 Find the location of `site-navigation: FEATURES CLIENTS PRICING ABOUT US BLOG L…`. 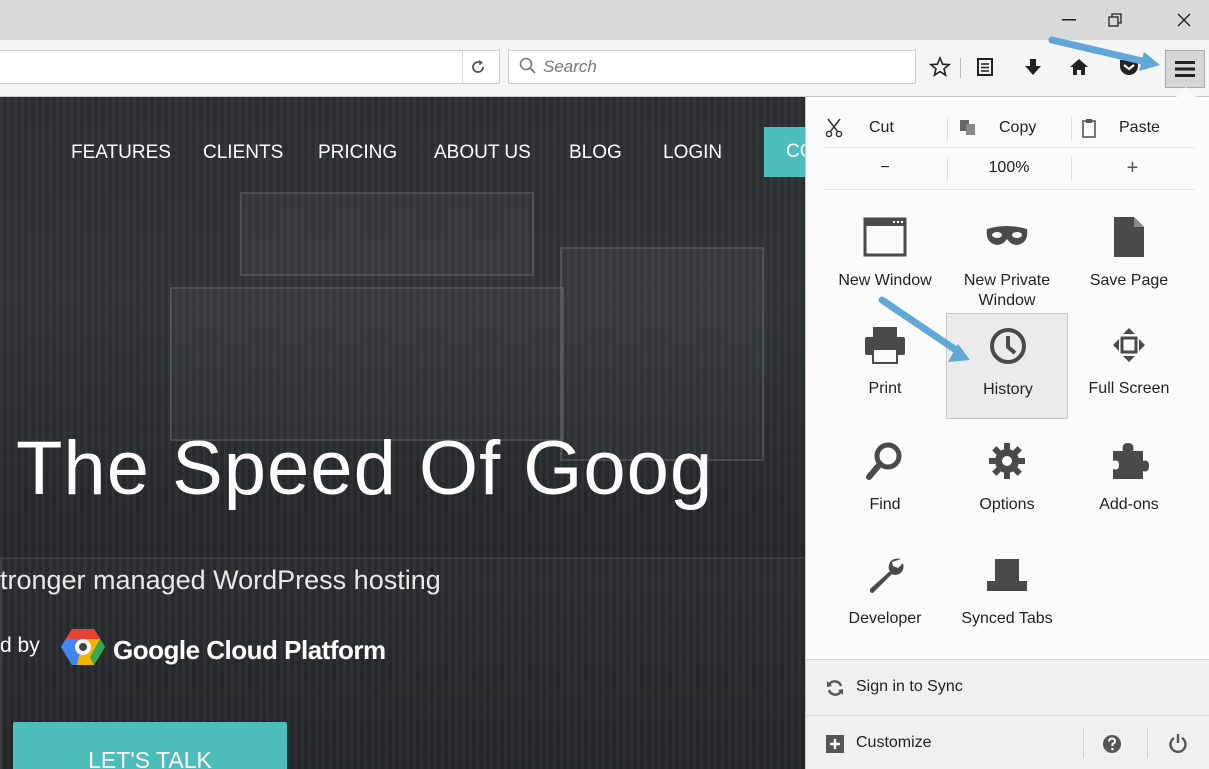

site-navigation: FEATURES CLIENTS PRICING ABOUT US BLOG L… is located at coordinates (402, 157).